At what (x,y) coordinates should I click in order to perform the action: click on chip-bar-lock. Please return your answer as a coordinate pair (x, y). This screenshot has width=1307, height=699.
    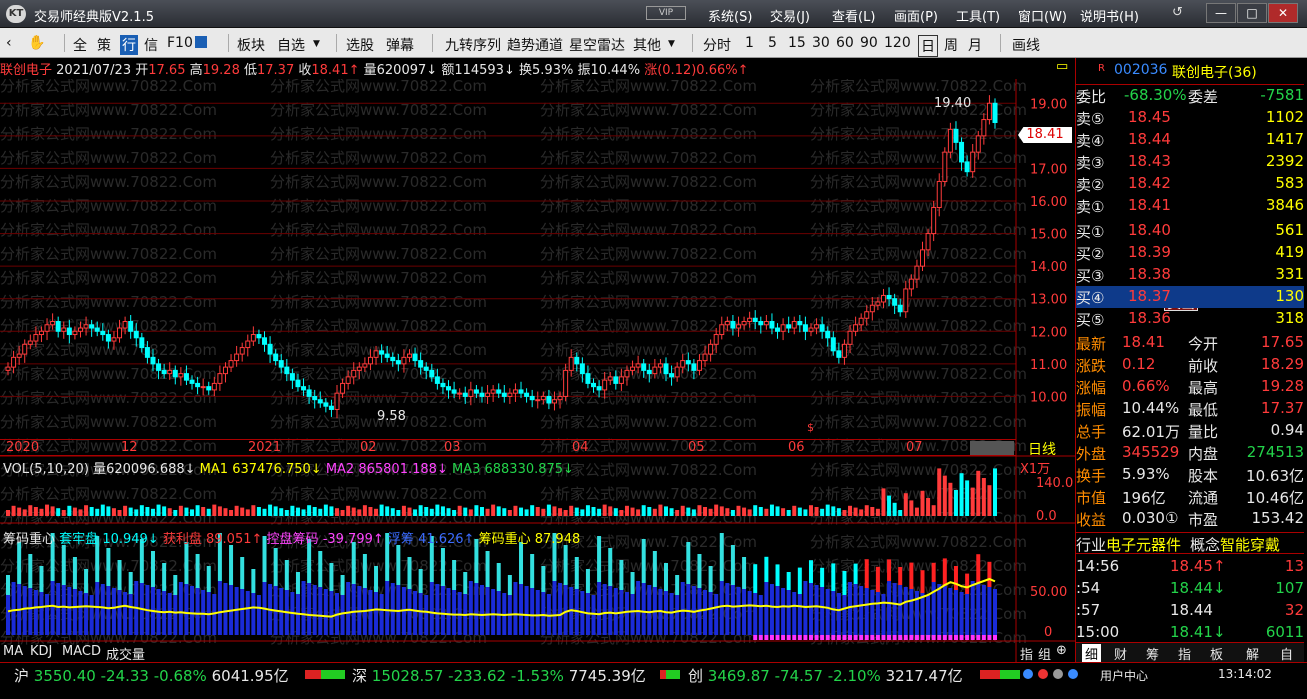
    Looking at the image, I should click on (74, 573).